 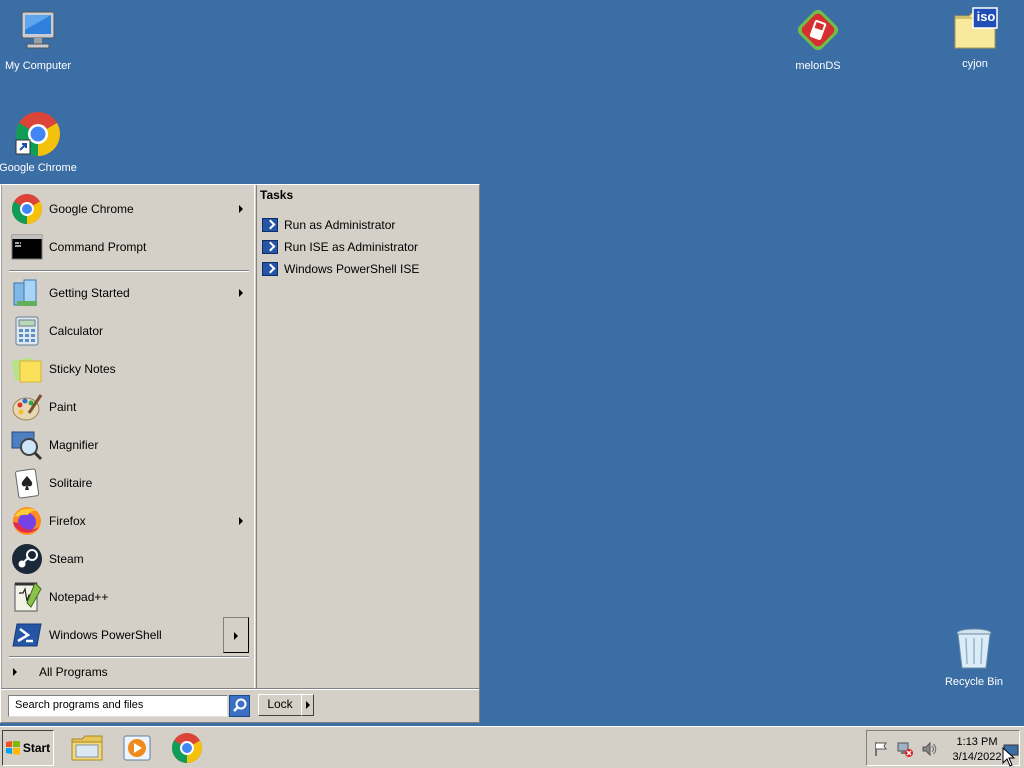 What do you see at coordinates (71, 483) in the screenshot?
I see `start-item-label: Solitaire` at bounding box center [71, 483].